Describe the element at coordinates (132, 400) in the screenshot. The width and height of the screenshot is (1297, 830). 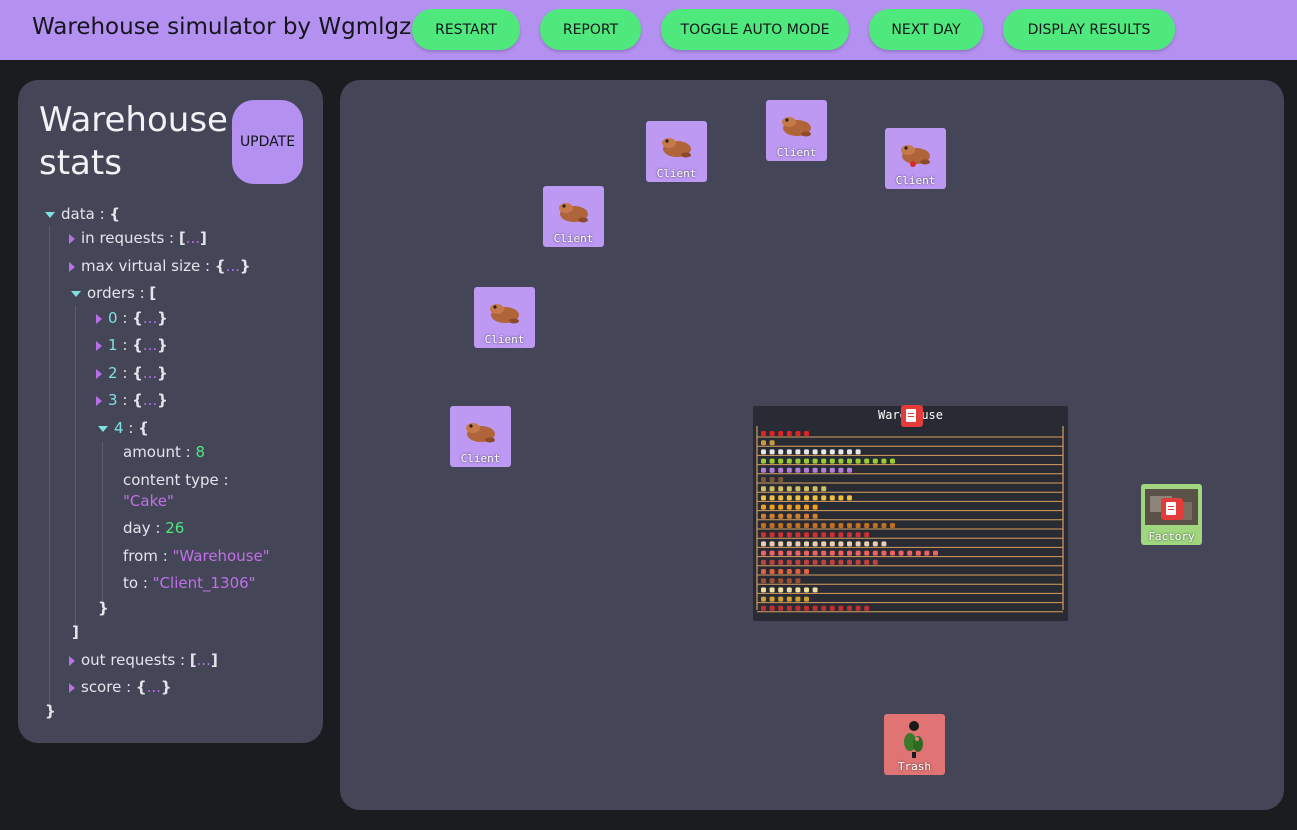
I see `tree-node-order-3: 3 : {...}` at that location.